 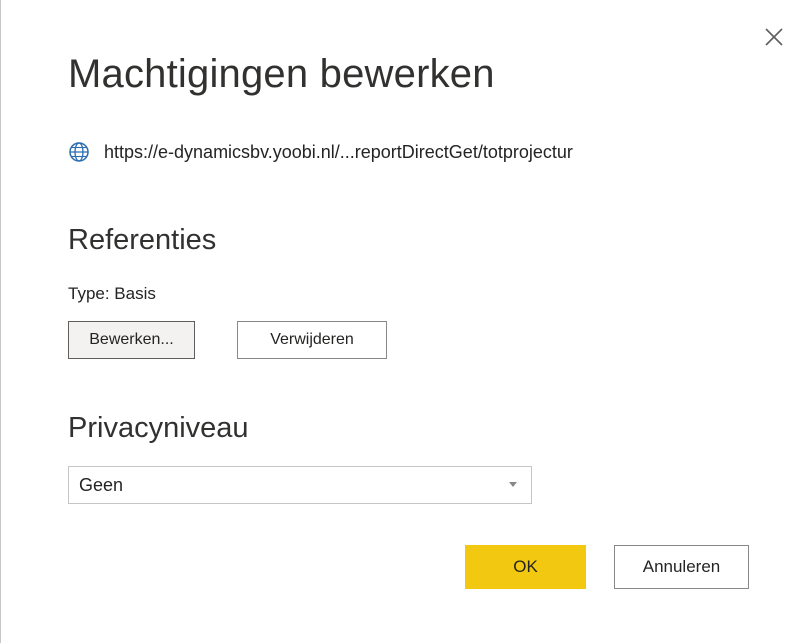 I want to click on globe-icon, so click(x=79, y=152).